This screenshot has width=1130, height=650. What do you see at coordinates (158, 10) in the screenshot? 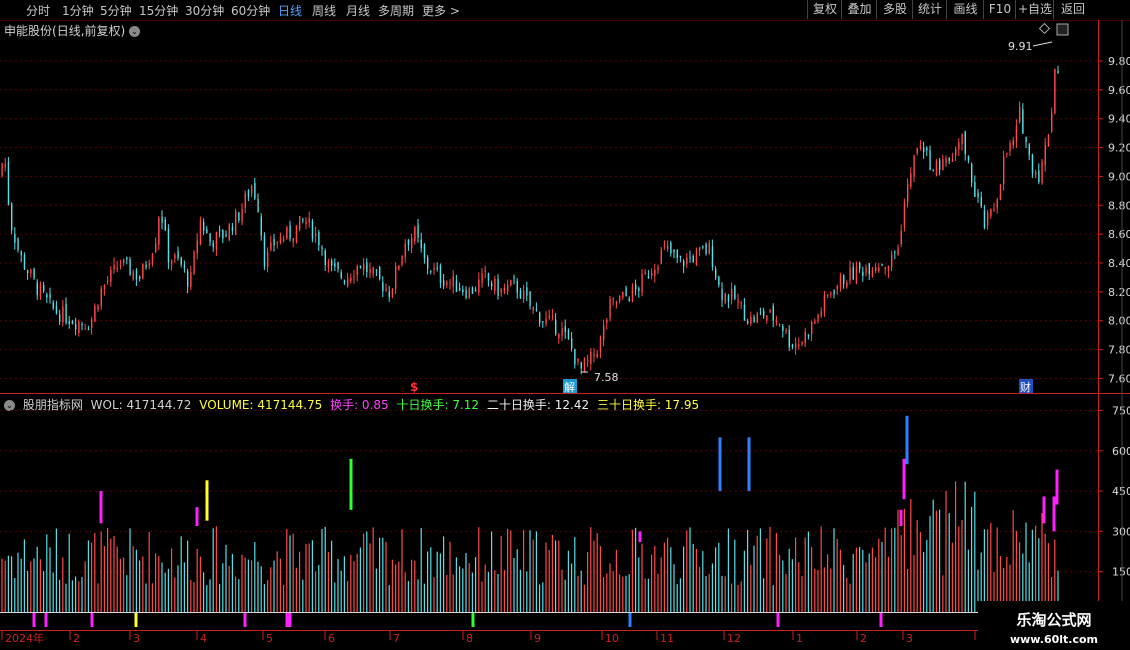
I see `tab-period-3: 15分钟` at bounding box center [158, 10].